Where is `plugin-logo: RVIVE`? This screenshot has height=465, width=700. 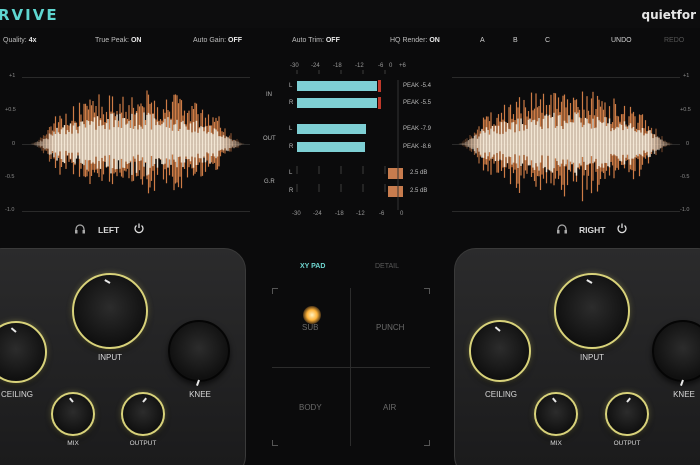 plugin-logo: RVIVE is located at coordinates (29, 15).